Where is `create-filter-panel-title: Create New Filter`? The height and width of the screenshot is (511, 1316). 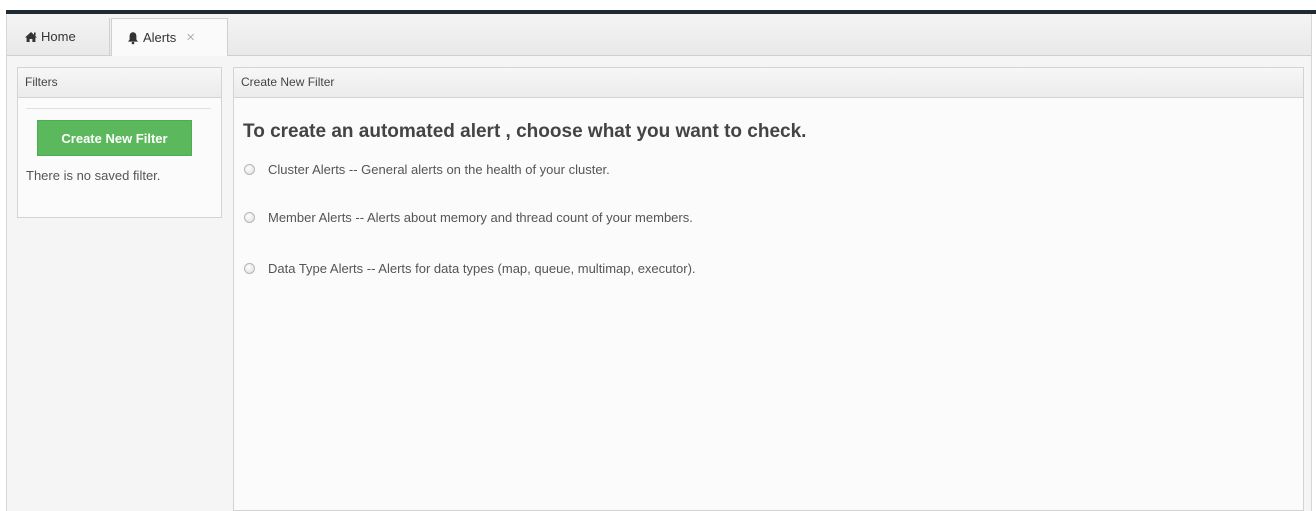 create-filter-panel-title: Create New Filter is located at coordinates (768, 83).